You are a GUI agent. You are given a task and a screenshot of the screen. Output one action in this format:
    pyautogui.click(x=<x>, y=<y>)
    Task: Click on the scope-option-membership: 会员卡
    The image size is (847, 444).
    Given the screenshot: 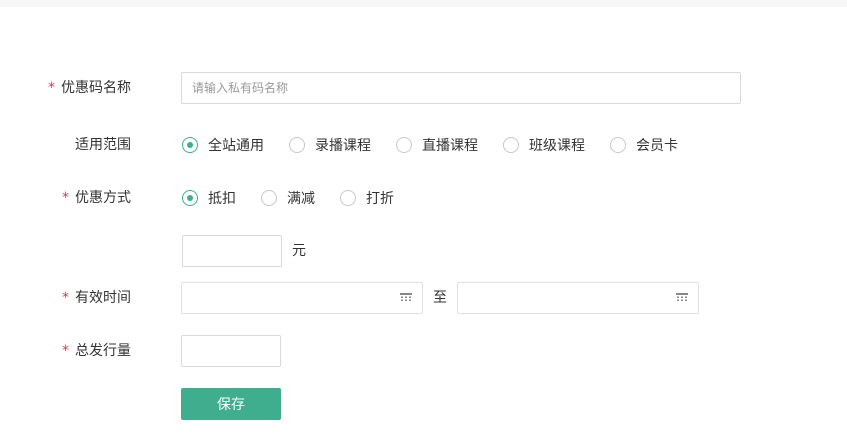 What is the action you would take?
    pyautogui.click(x=644, y=145)
    